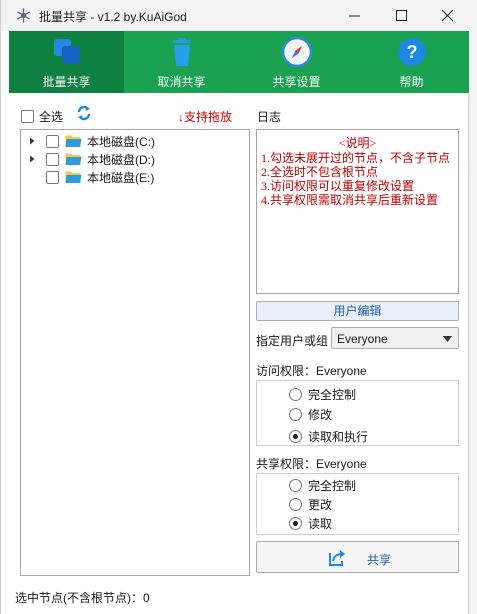 This screenshot has height=614, width=477. What do you see at coordinates (357, 557) in the screenshot?
I see `share-button: 共享` at bounding box center [357, 557].